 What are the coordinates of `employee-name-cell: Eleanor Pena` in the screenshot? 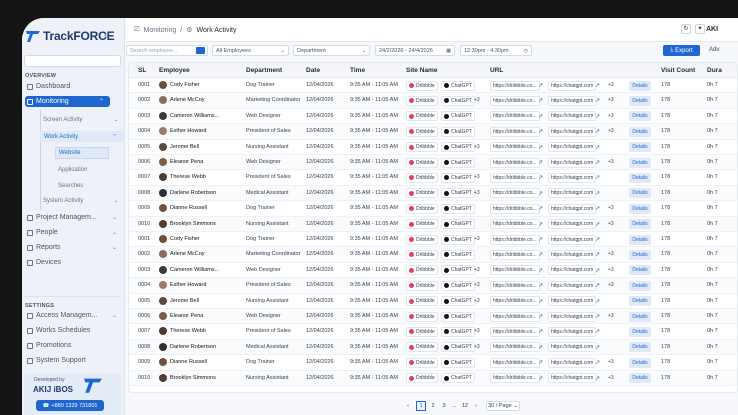 It's located at (186, 316).